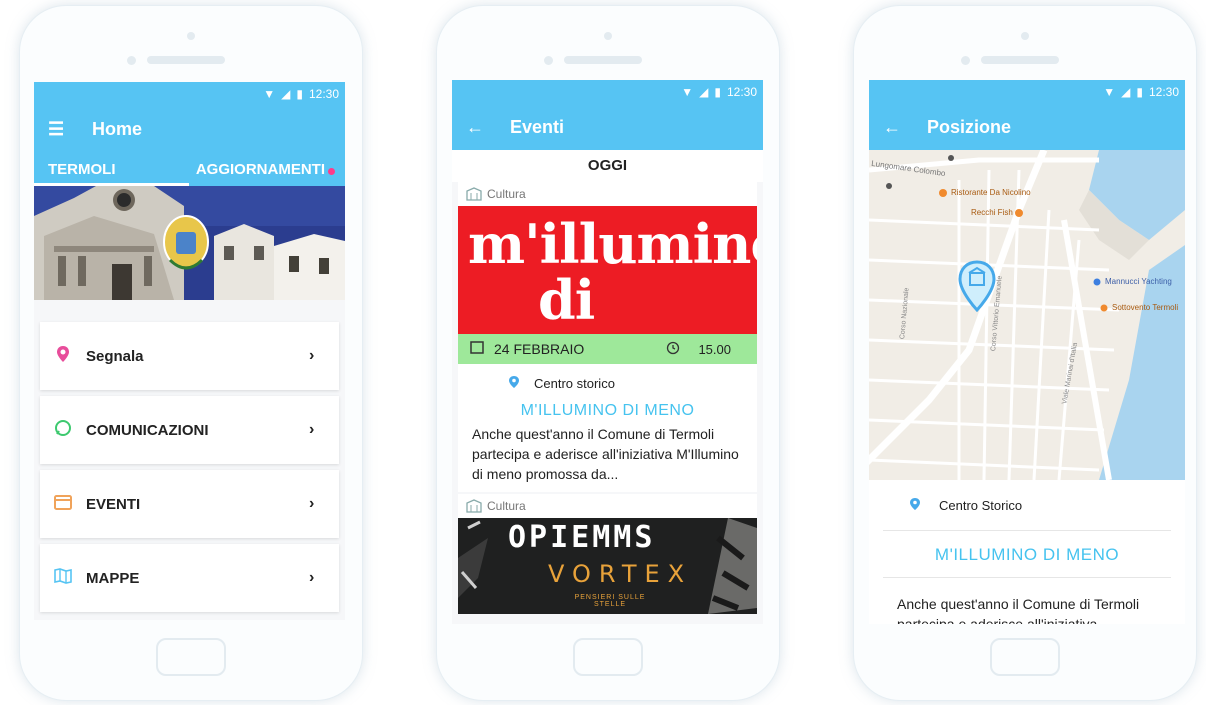 The image size is (1206, 705). I want to click on menu-item-mappe: MAPPE ›, so click(189, 578).